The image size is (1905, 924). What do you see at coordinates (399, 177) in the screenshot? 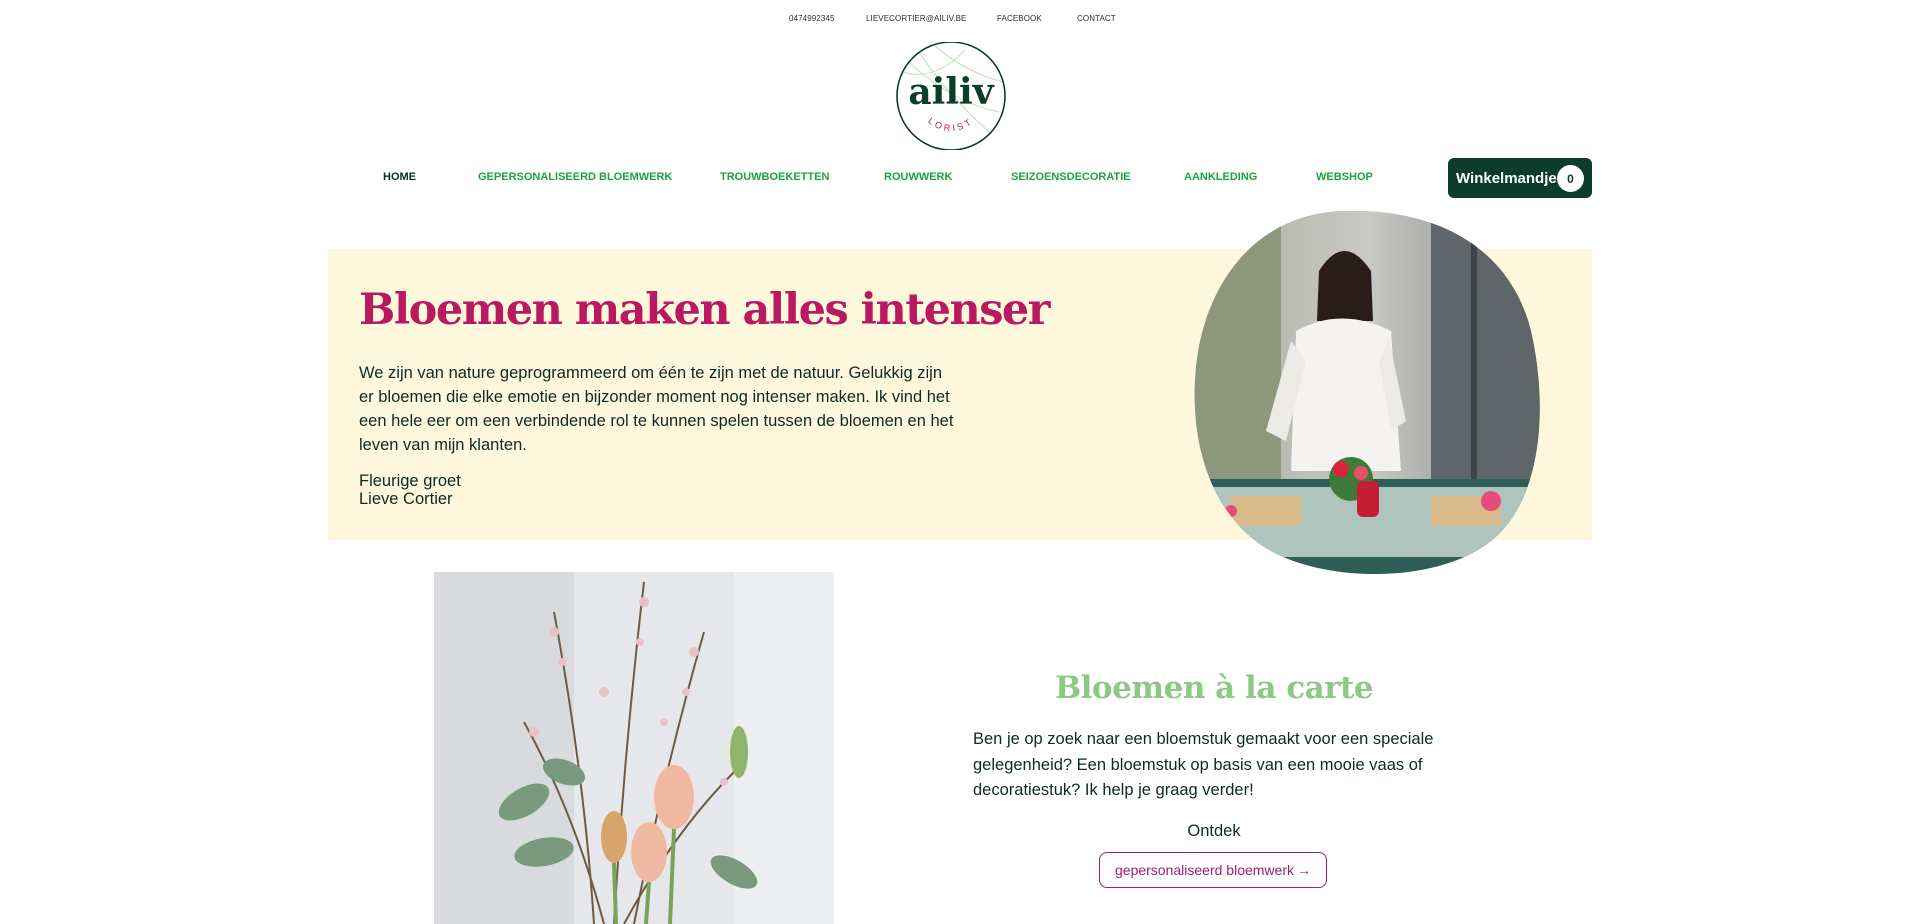
I see `nav-item-home: HOME` at bounding box center [399, 177].